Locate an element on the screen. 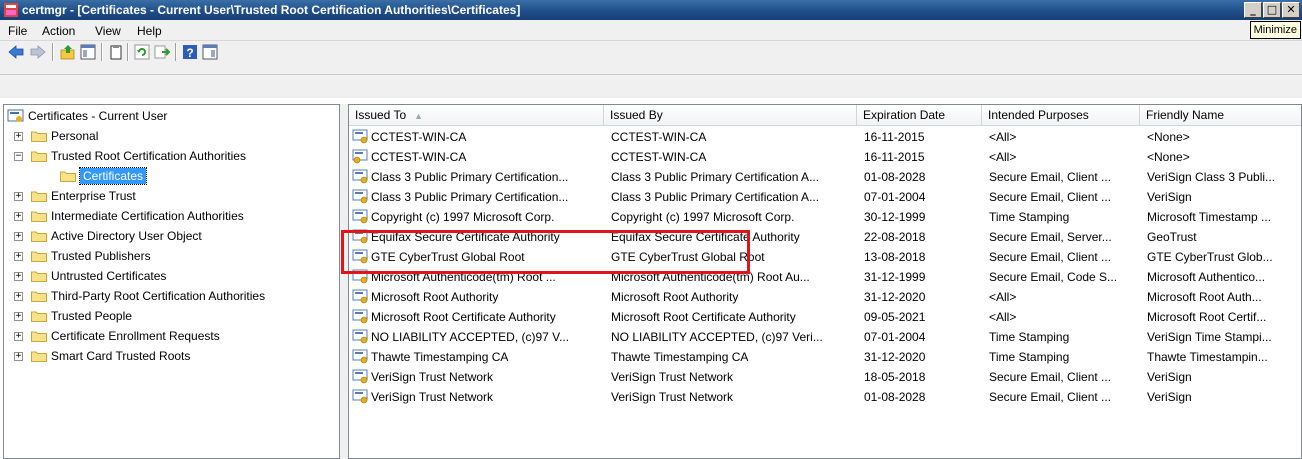  clipboard-icon is located at coordinates (116, 52).